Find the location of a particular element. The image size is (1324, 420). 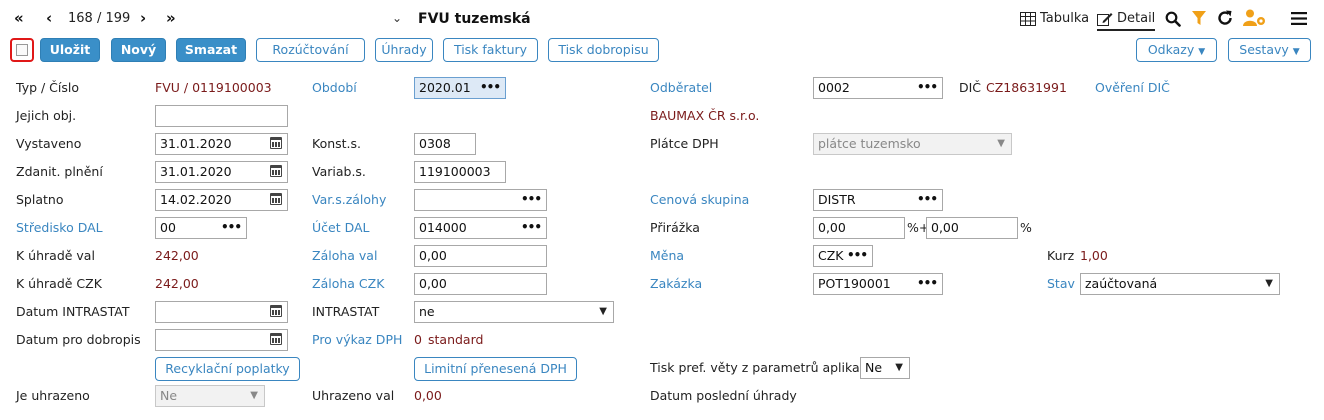

advance-var-symbol-label: Var.s.zálohy is located at coordinates (349, 200).